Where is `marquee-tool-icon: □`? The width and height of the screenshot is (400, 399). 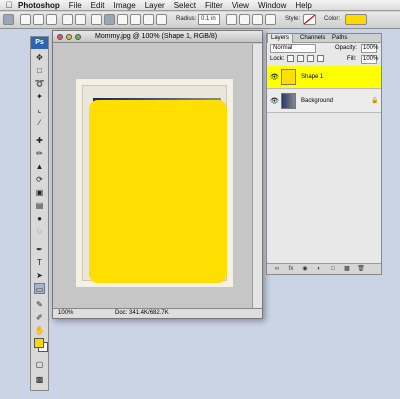 marquee-tool-icon: □ is located at coordinates (39, 70).